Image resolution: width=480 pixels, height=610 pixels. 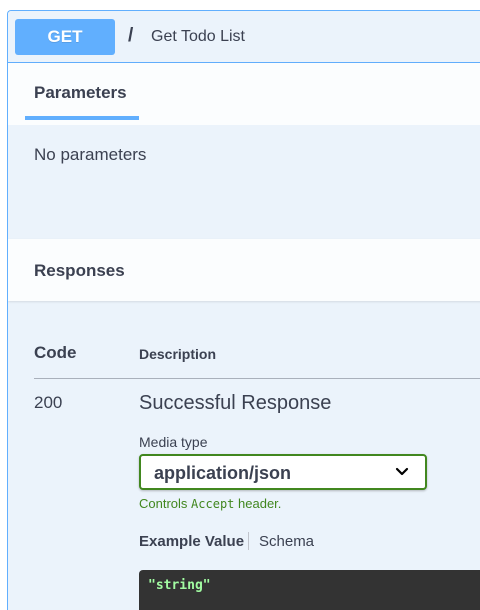 What do you see at coordinates (55, 352) in the screenshot?
I see `column-header-code: Code` at bounding box center [55, 352].